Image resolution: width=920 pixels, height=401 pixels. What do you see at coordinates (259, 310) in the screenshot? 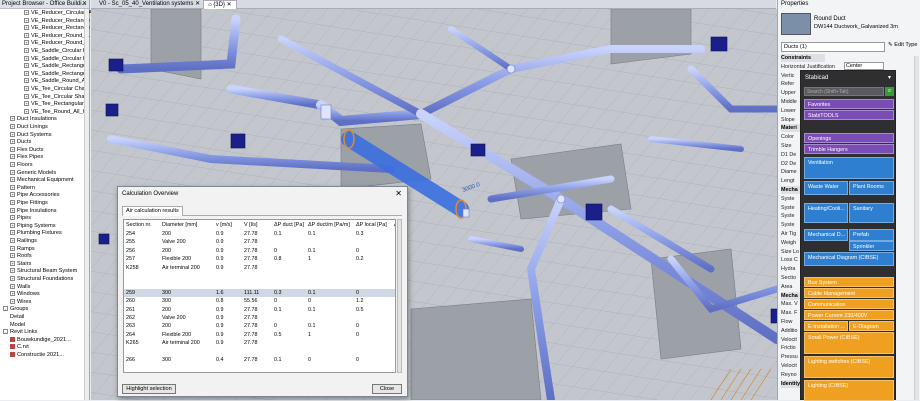
I see `table-row: 261 200 0.9 27.78 0.1 0.1 0.5` at bounding box center [259, 310].